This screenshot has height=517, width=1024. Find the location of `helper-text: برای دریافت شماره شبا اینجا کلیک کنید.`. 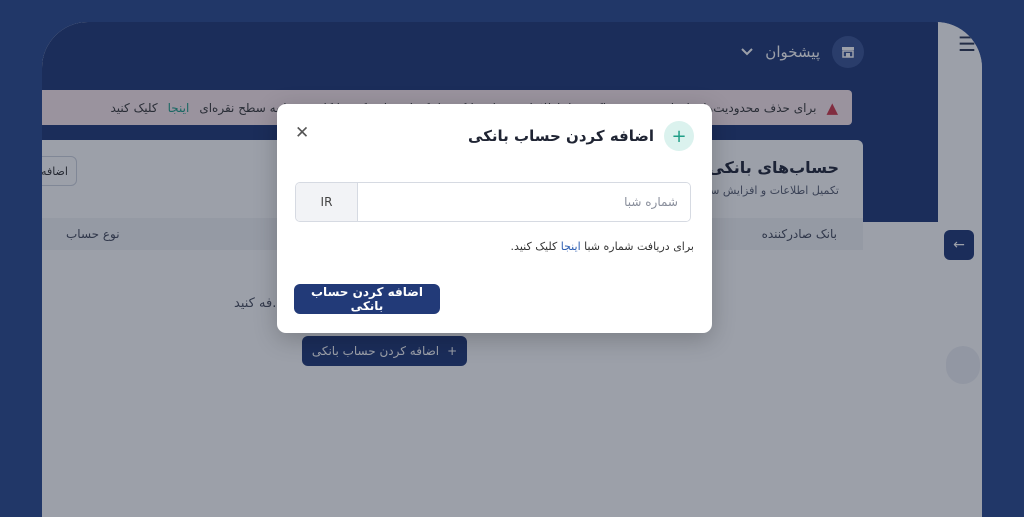

helper-text: برای دریافت شماره شبا اینجا کلیک کنید. is located at coordinates (602, 246).